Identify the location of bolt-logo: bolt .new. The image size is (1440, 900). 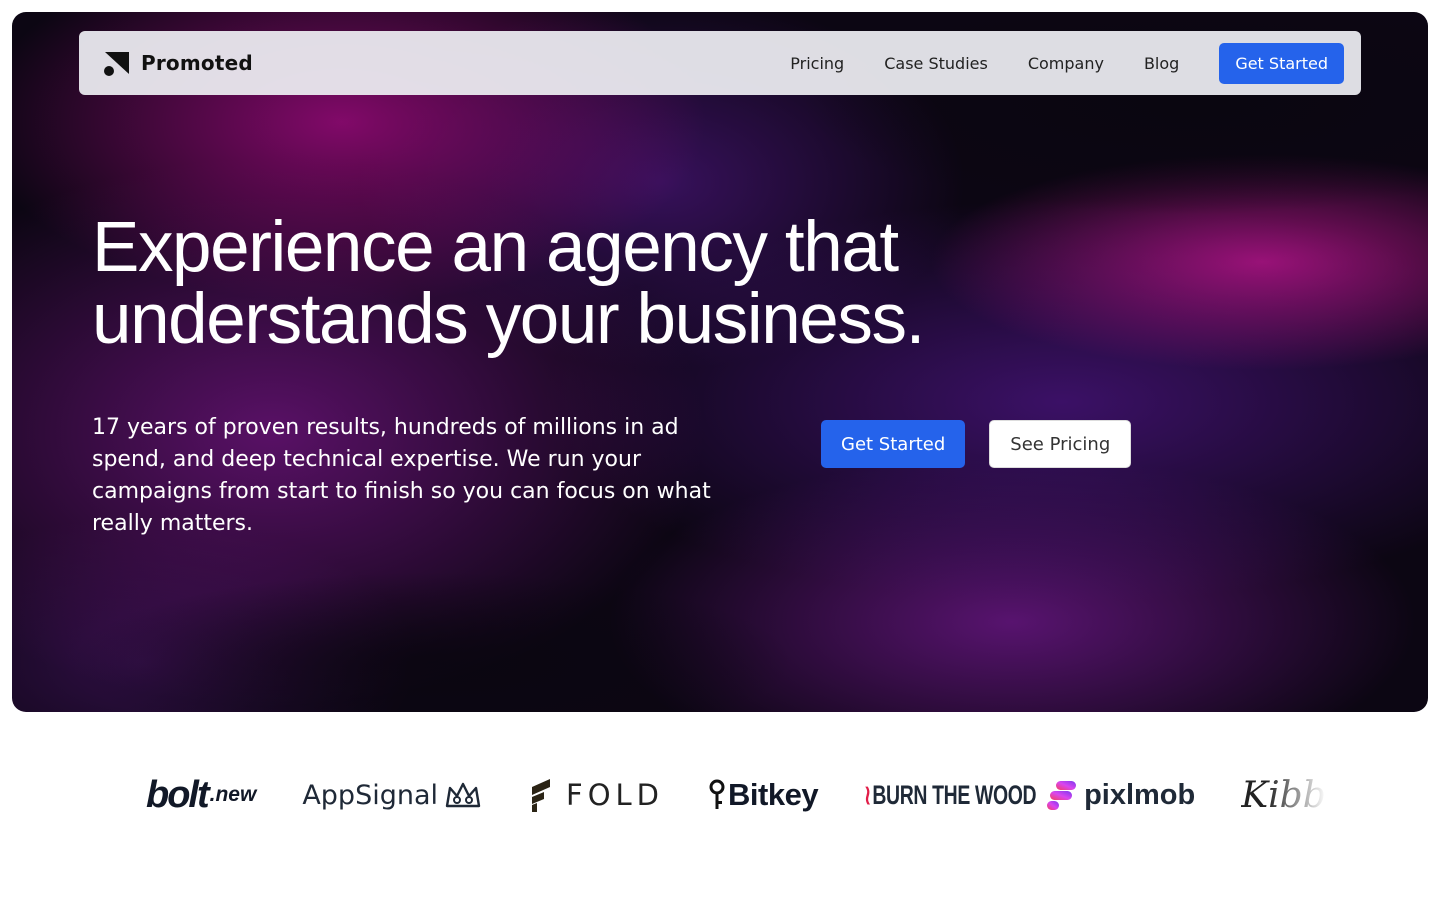
(201, 795).